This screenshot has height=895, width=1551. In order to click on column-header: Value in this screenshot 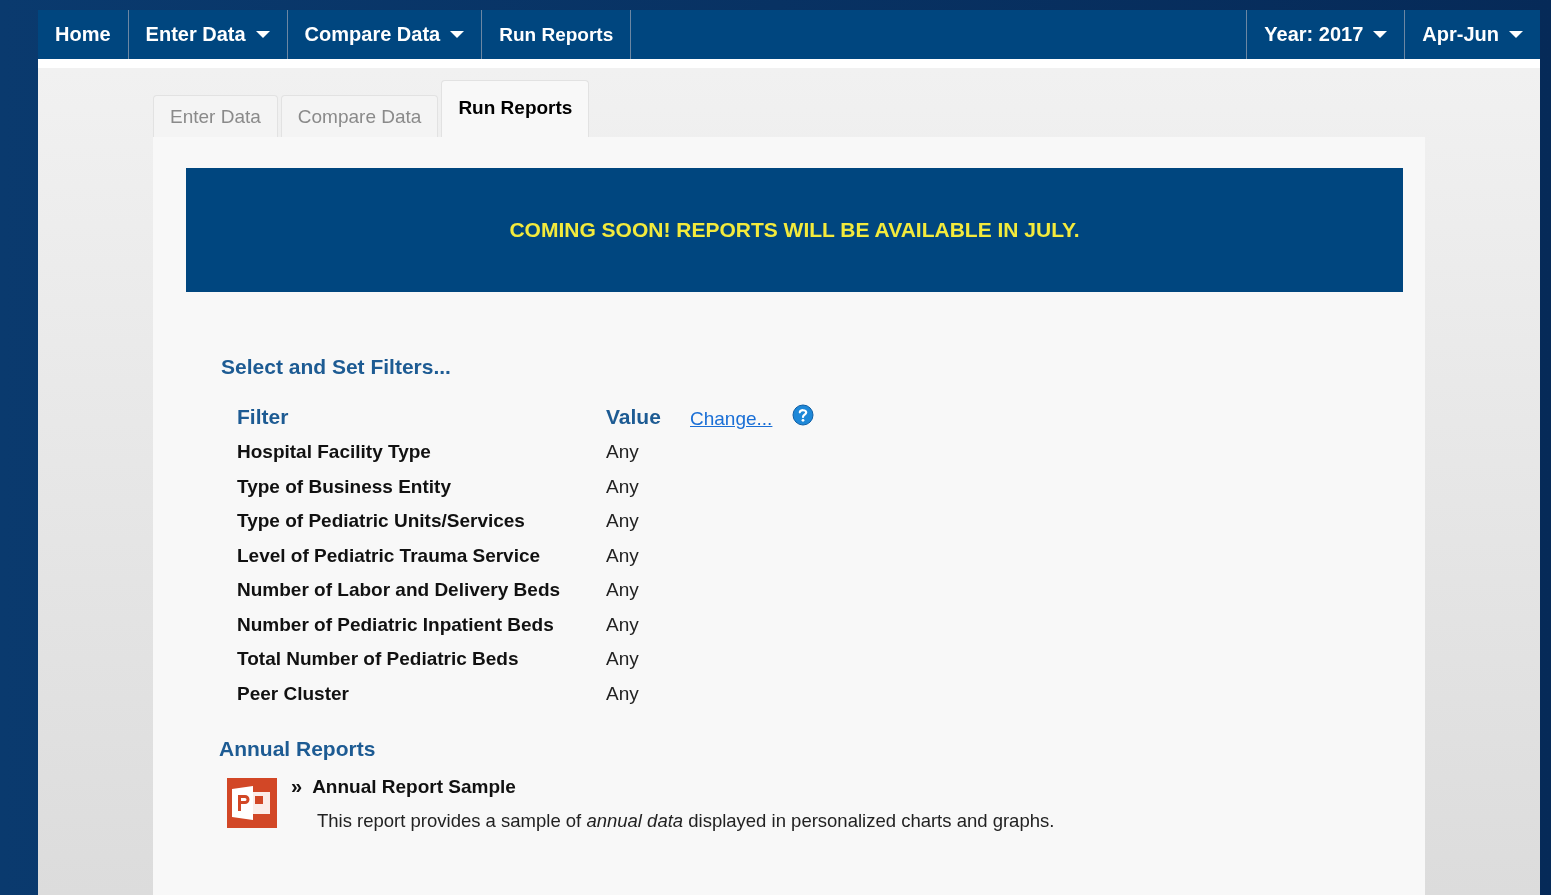, I will do `click(634, 417)`.